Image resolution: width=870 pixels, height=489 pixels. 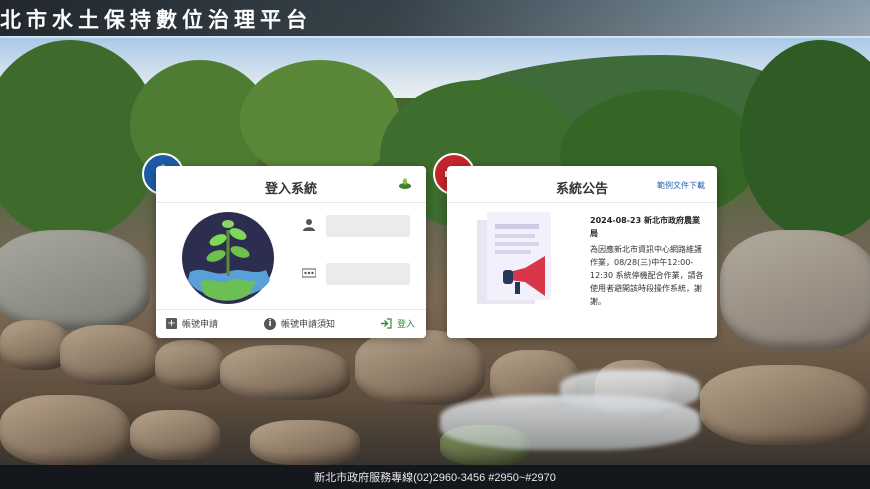 I want to click on earth-plant-illustration, so click(x=228, y=258).